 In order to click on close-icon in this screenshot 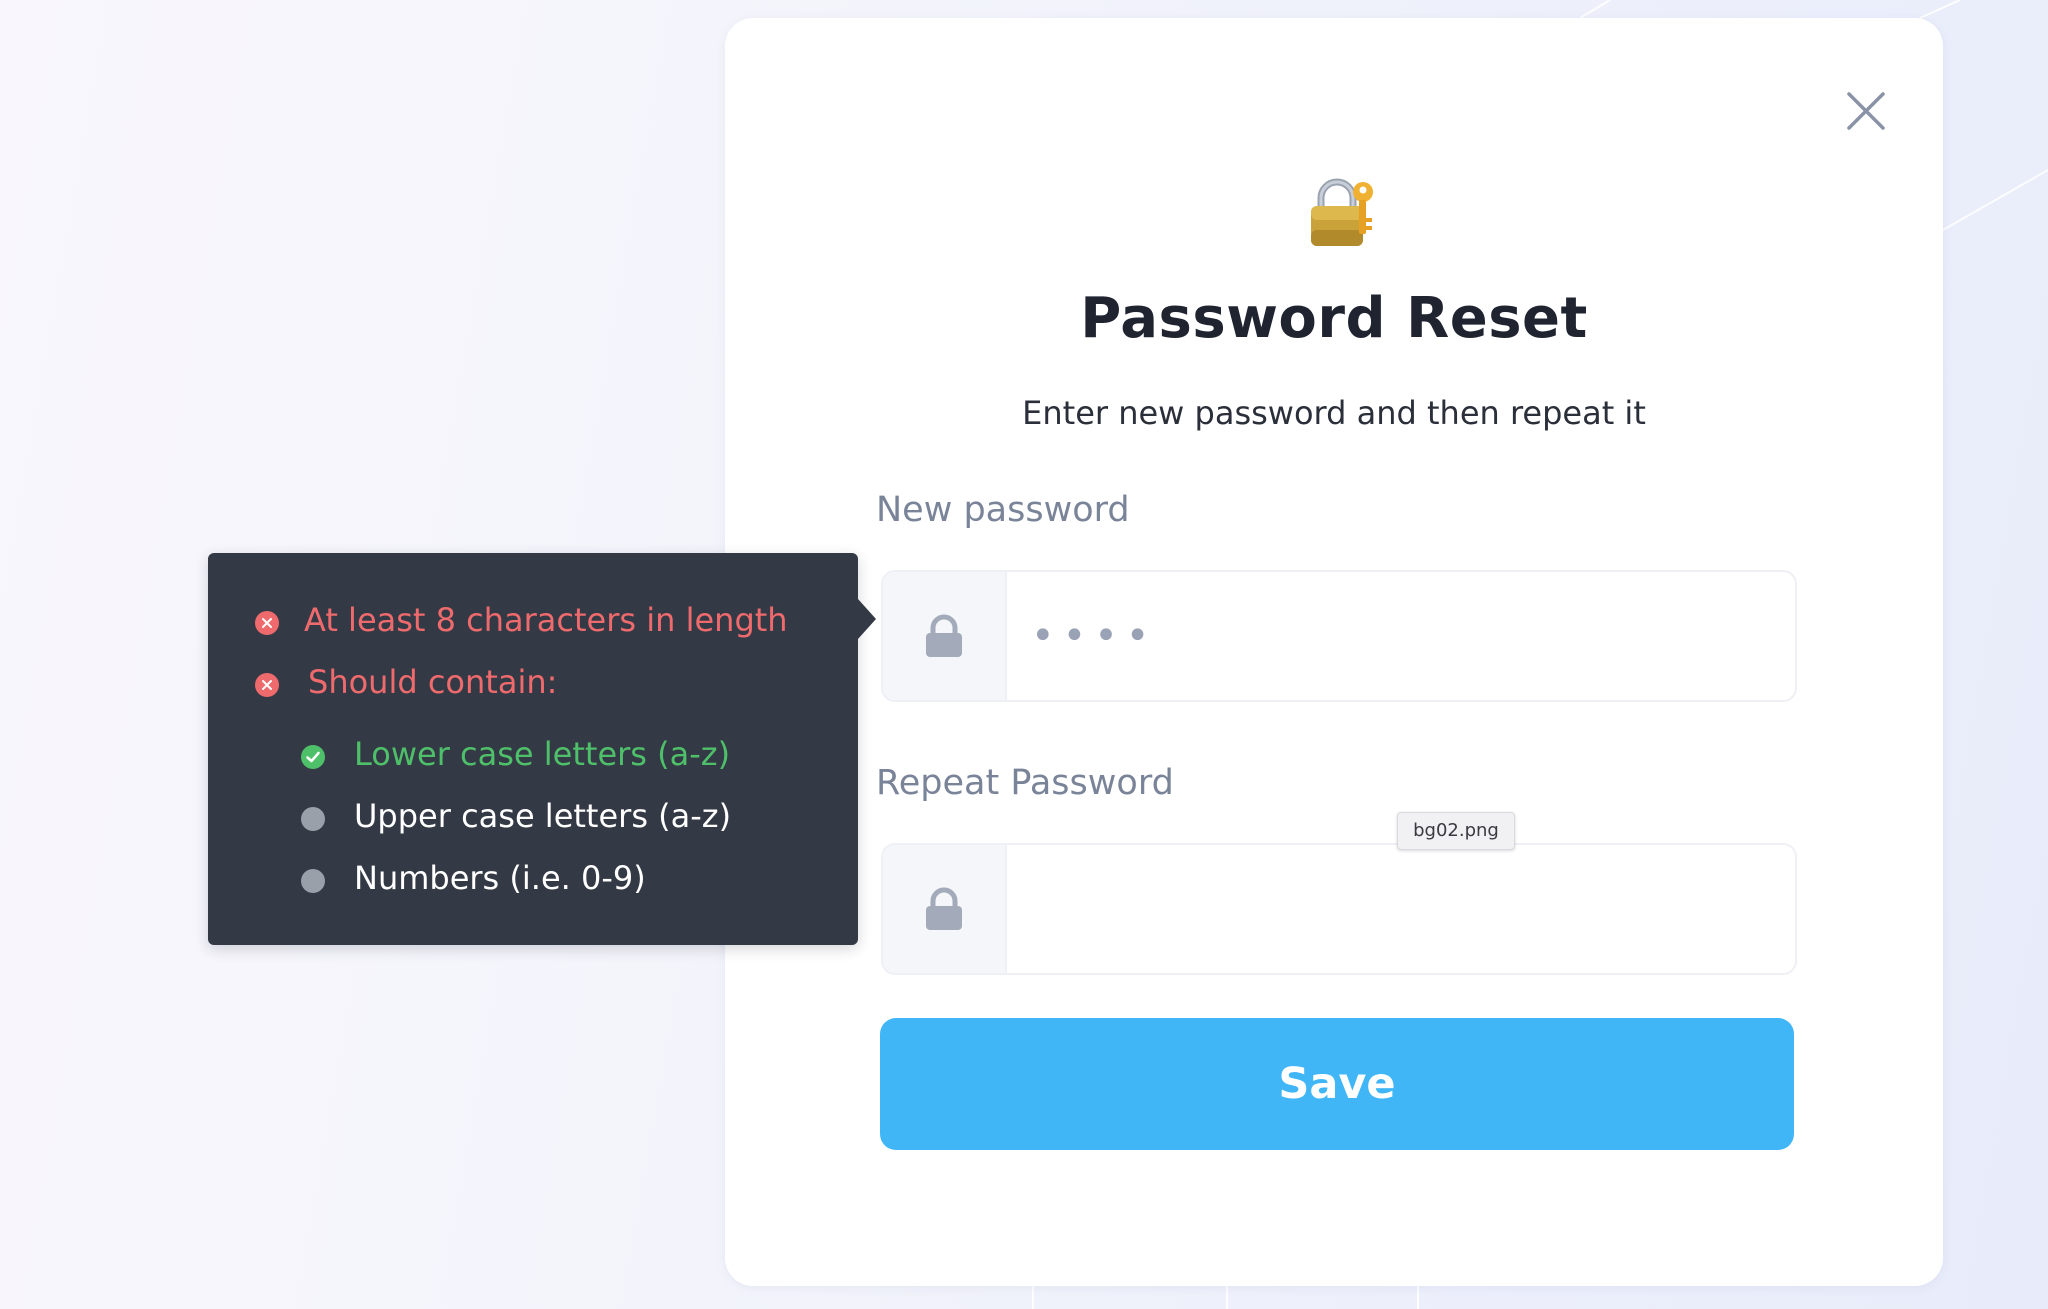, I will do `click(1866, 111)`.